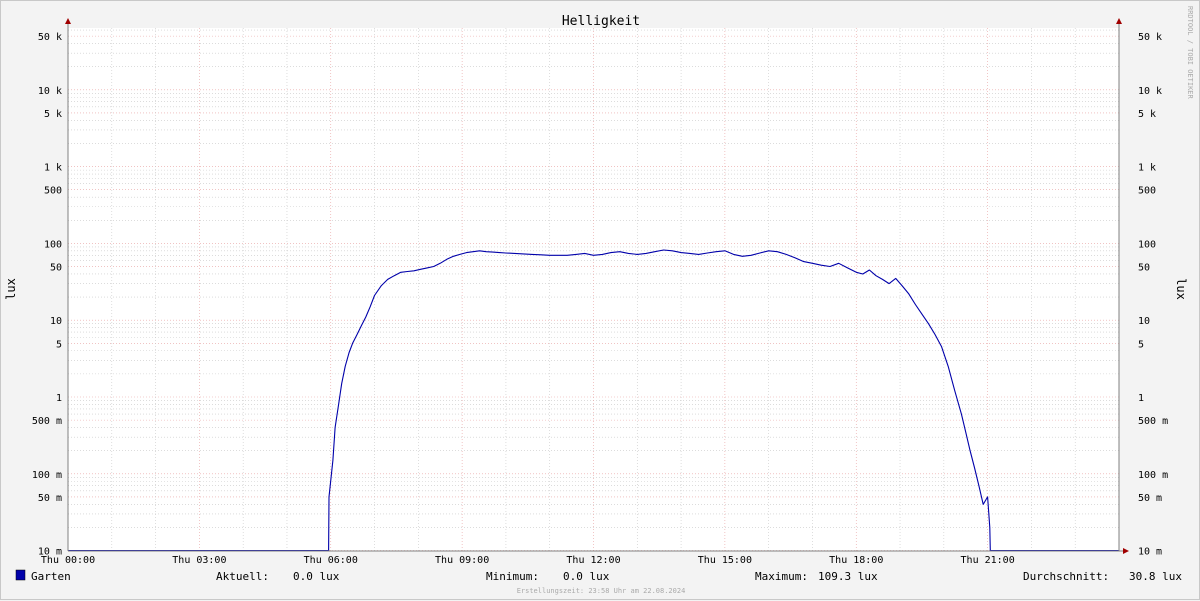 Image resolution: width=1200 pixels, height=601 pixels. I want to click on legend-current-label: Aktuell:, so click(242, 576).